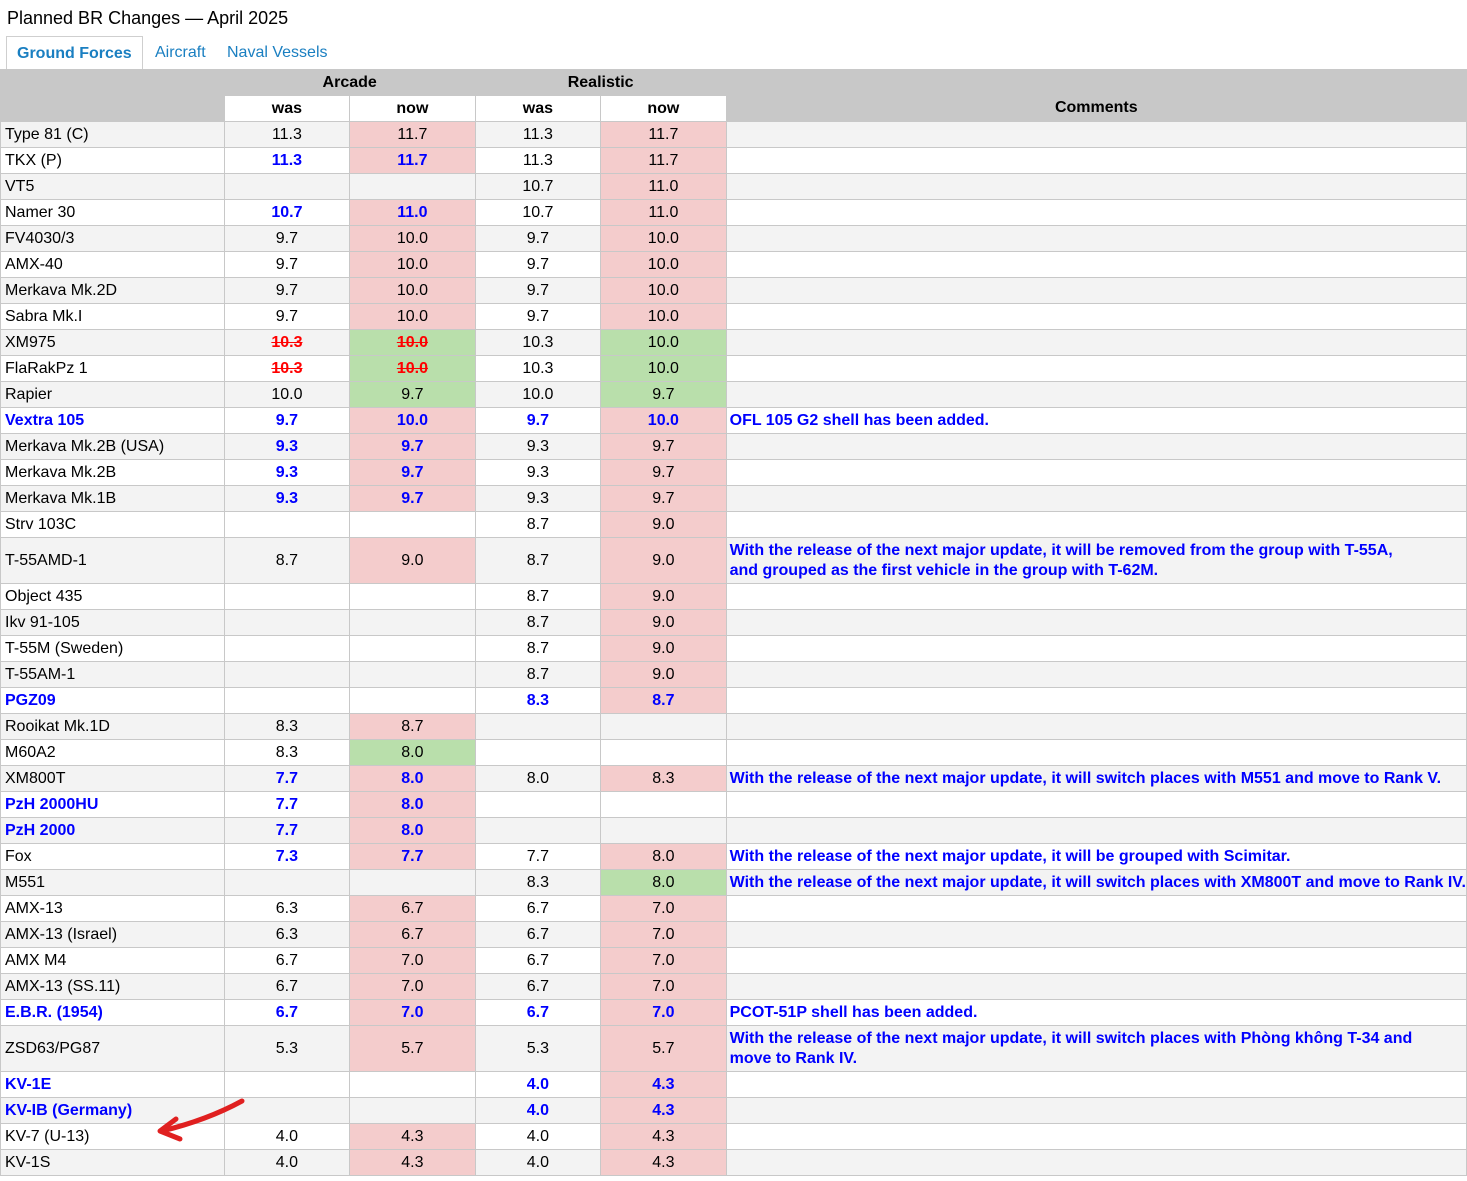  I want to click on vehicle-name: Ikv 91-105, so click(112, 622).